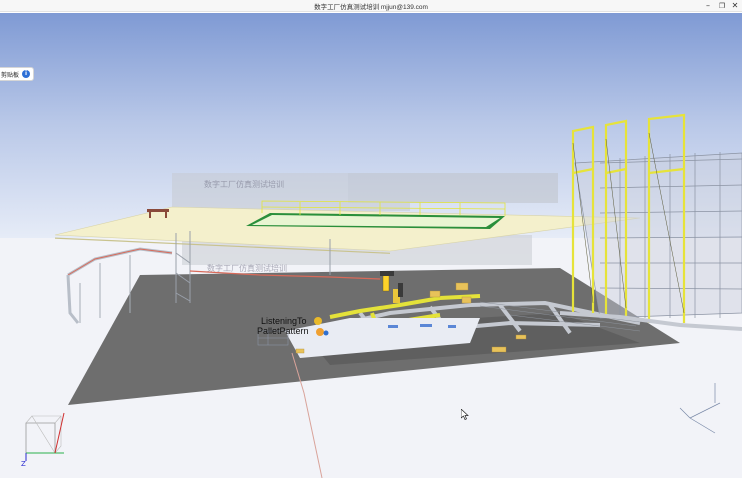 The height and width of the screenshot is (478, 742). I want to click on z-axis-label: Z, so click(23, 464).